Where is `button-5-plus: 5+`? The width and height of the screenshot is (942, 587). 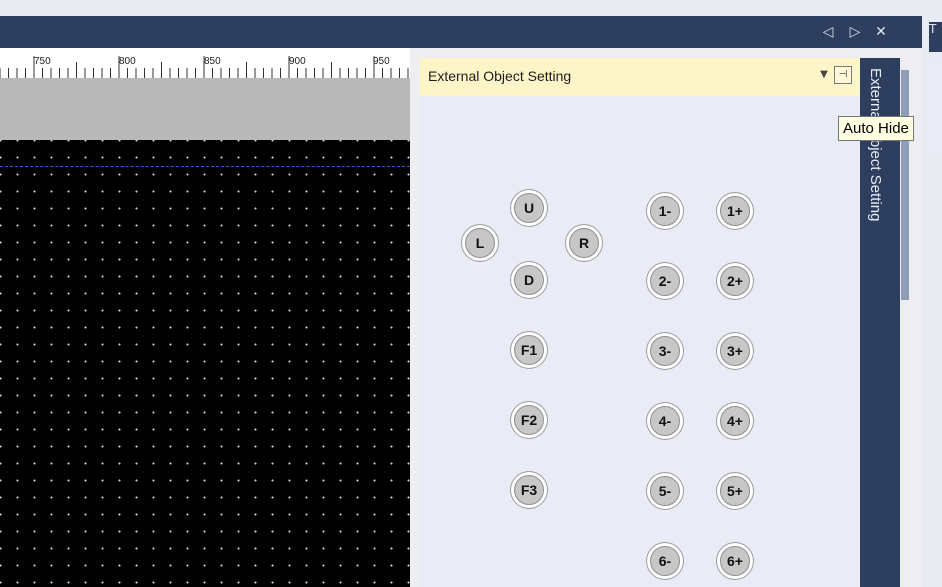
button-5-plus: 5+ is located at coordinates (735, 491).